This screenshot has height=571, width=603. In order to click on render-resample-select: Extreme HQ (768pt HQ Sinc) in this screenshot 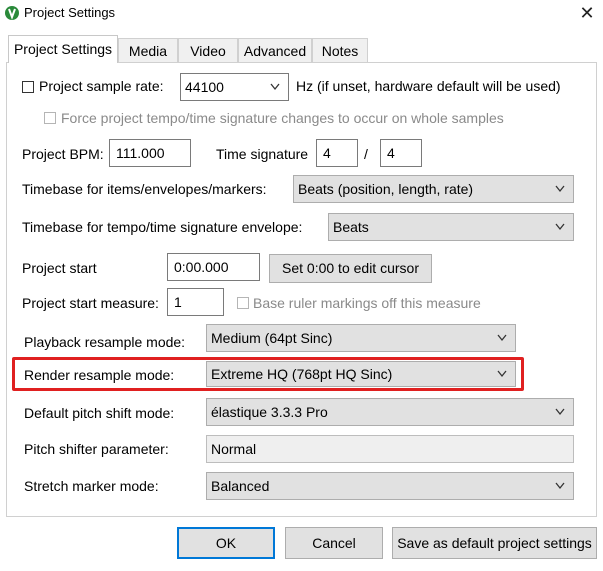, I will do `click(361, 374)`.